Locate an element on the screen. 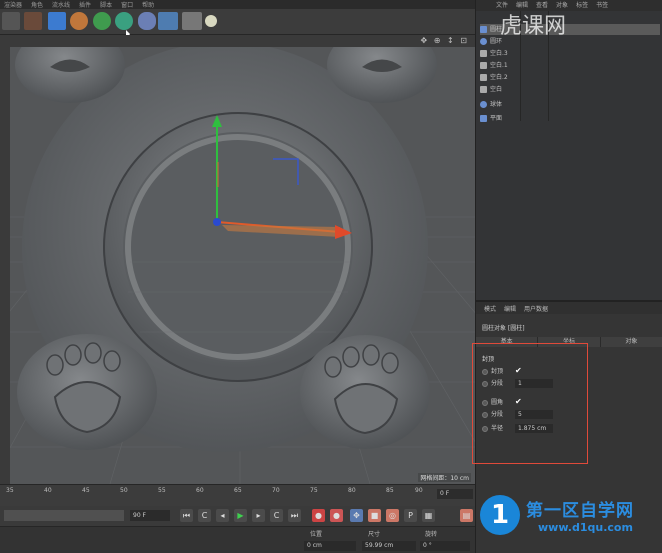 The image size is (662, 553). rotation-h-field: 0 ° is located at coordinates (445, 546).